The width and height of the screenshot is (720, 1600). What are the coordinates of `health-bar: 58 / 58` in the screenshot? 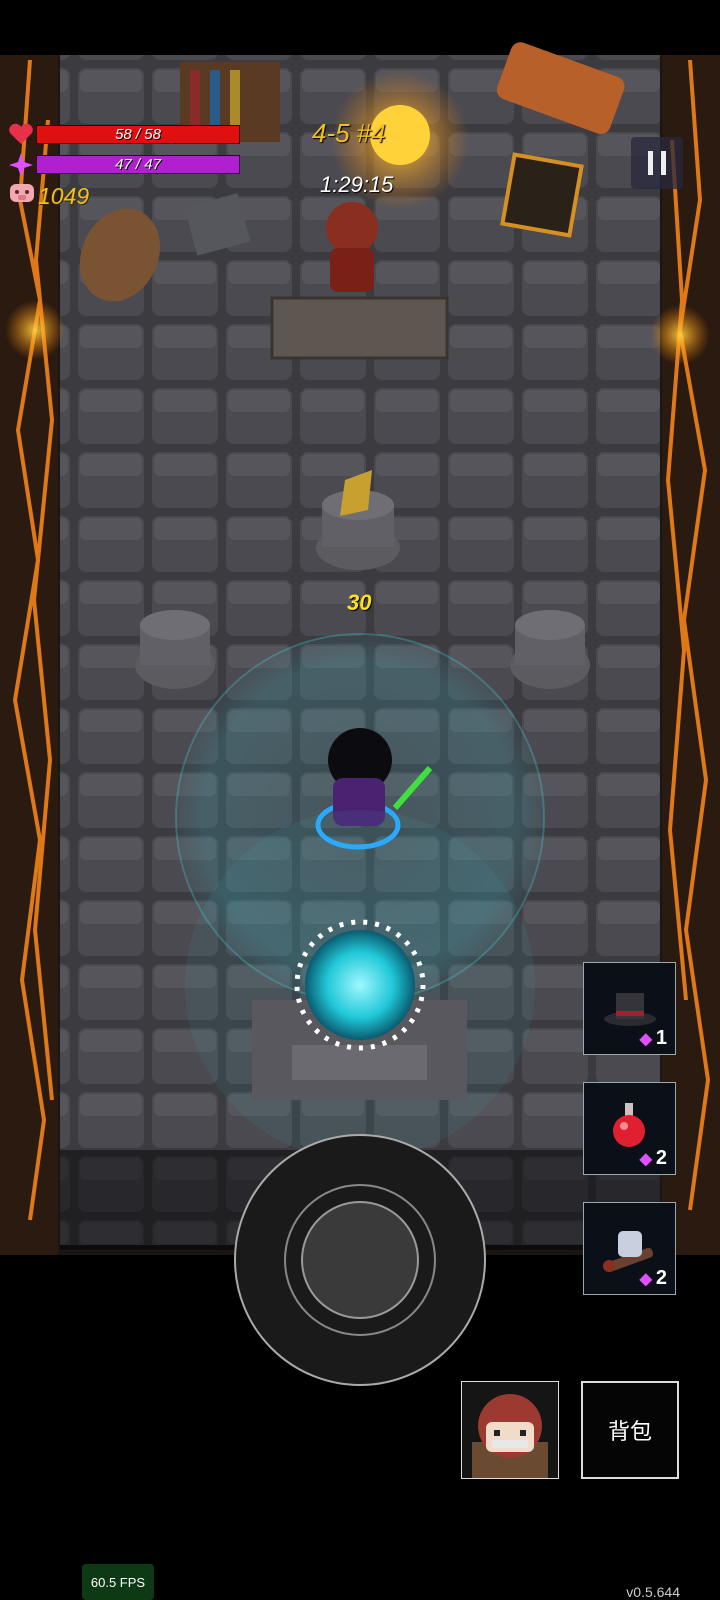 It's located at (138, 134).